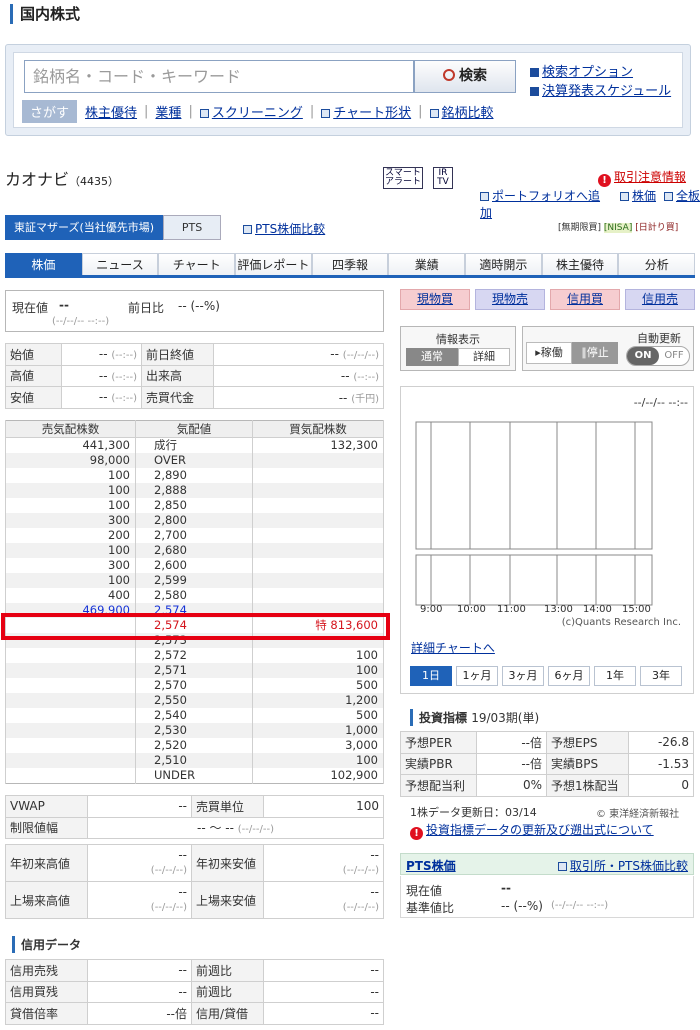 The image size is (700, 1030). I want to click on tab-disclosure: 適時開示, so click(503, 264).